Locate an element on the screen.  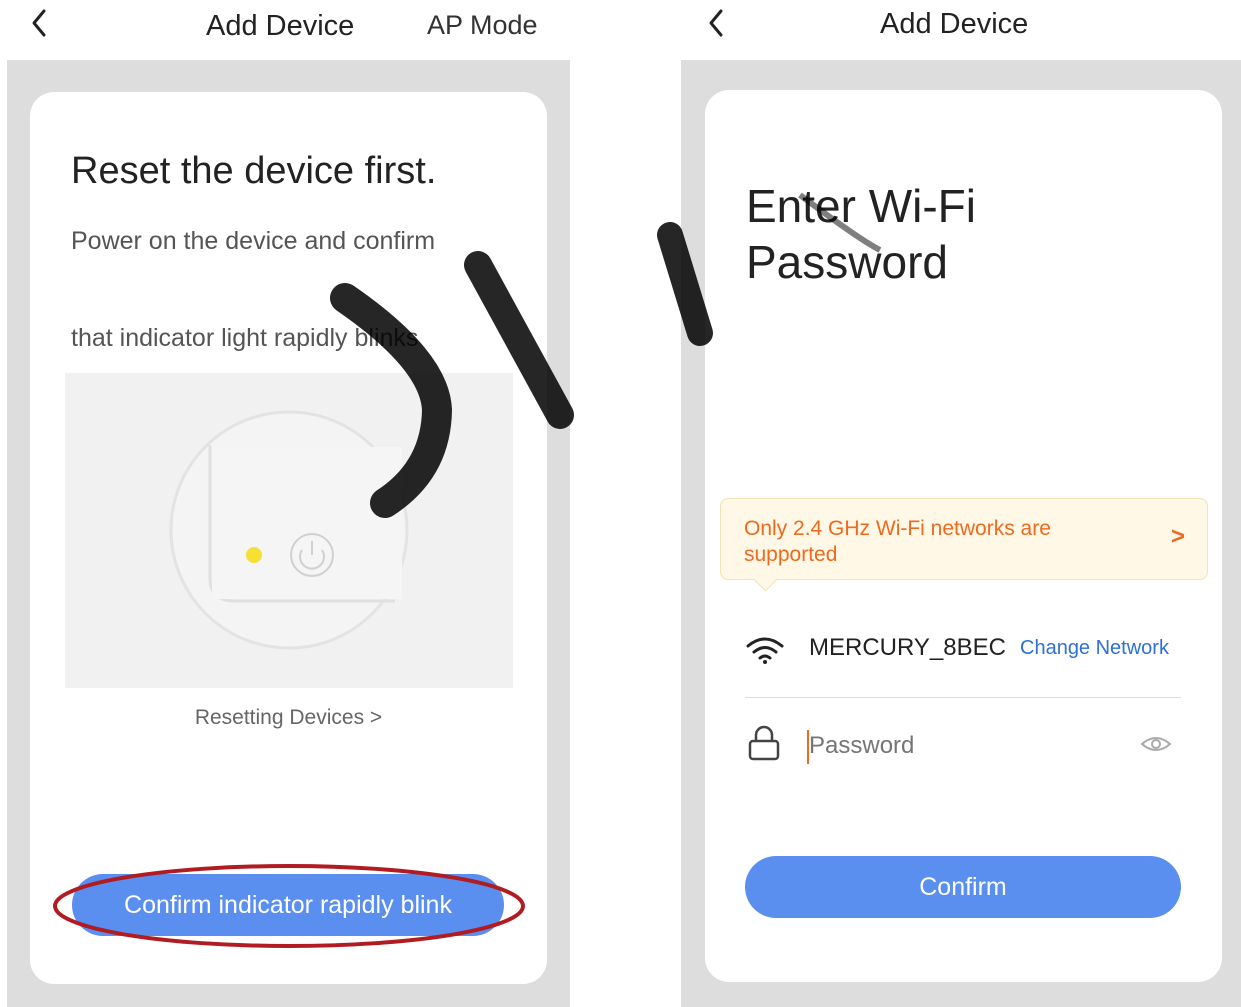
notice-line-1: Only 2.4 GHz Wi-Fi networks are is located at coordinates (897, 528).